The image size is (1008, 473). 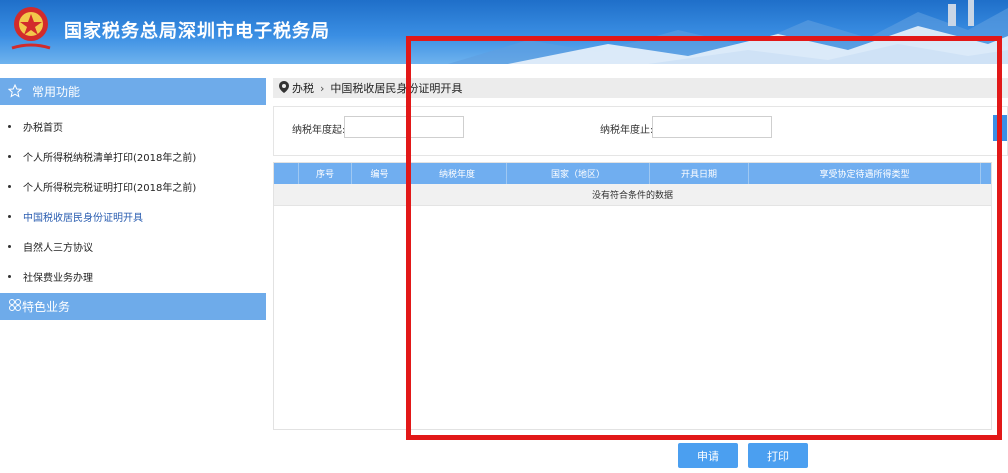 I want to click on sidebar-item-label: 办税首页, so click(x=43, y=128).